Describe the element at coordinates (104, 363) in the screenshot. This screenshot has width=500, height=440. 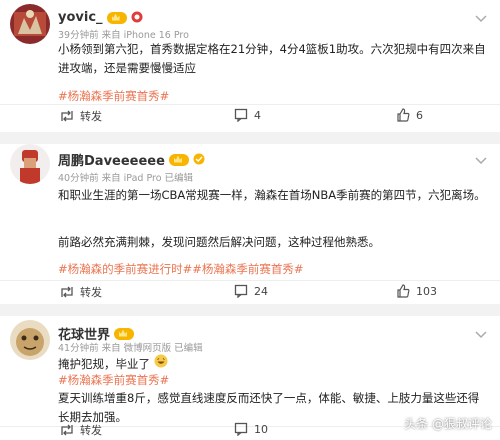
I see `post-text-line: 掩护犯规，毕业了` at that location.